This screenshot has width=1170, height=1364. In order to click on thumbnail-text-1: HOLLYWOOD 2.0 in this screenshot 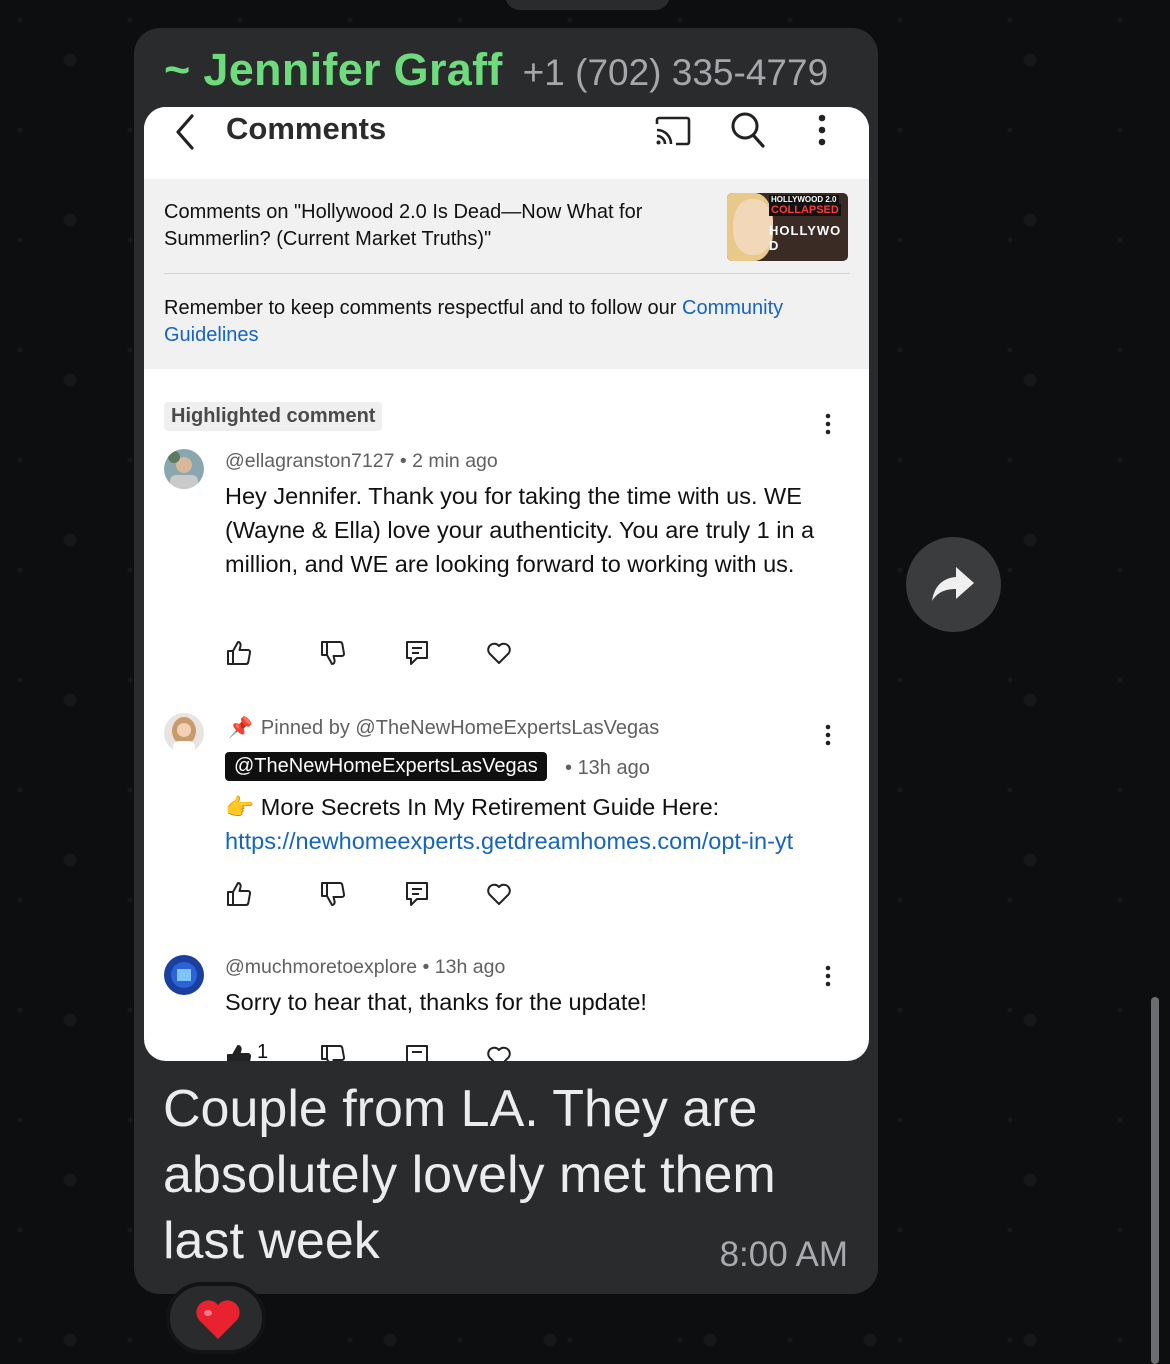, I will do `click(804, 199)`.